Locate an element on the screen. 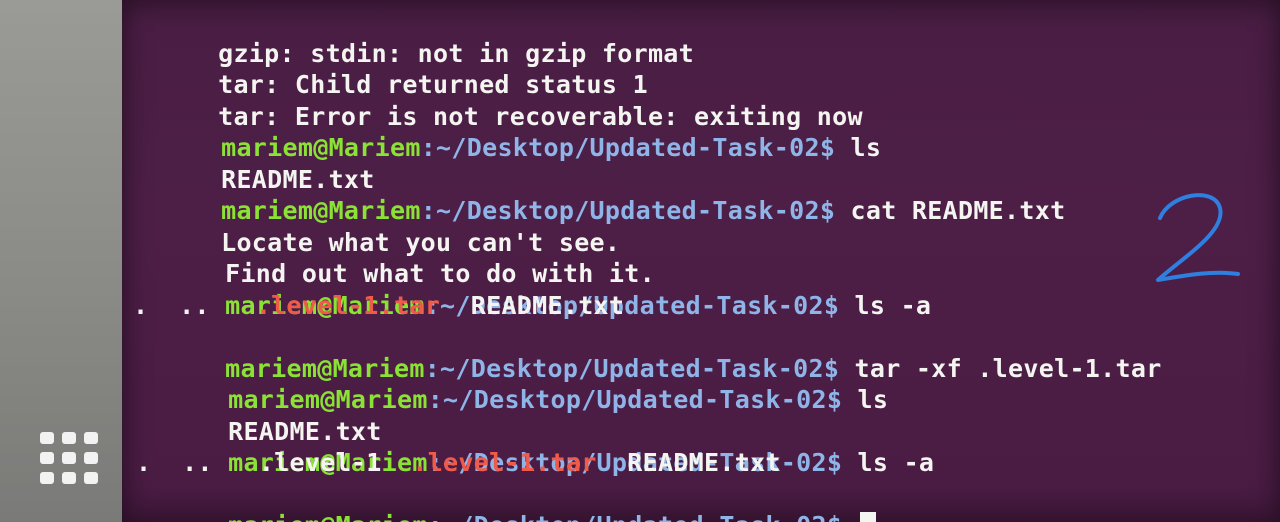  listing-entry-directory: .level-1 is located at coordinates (320, 462).